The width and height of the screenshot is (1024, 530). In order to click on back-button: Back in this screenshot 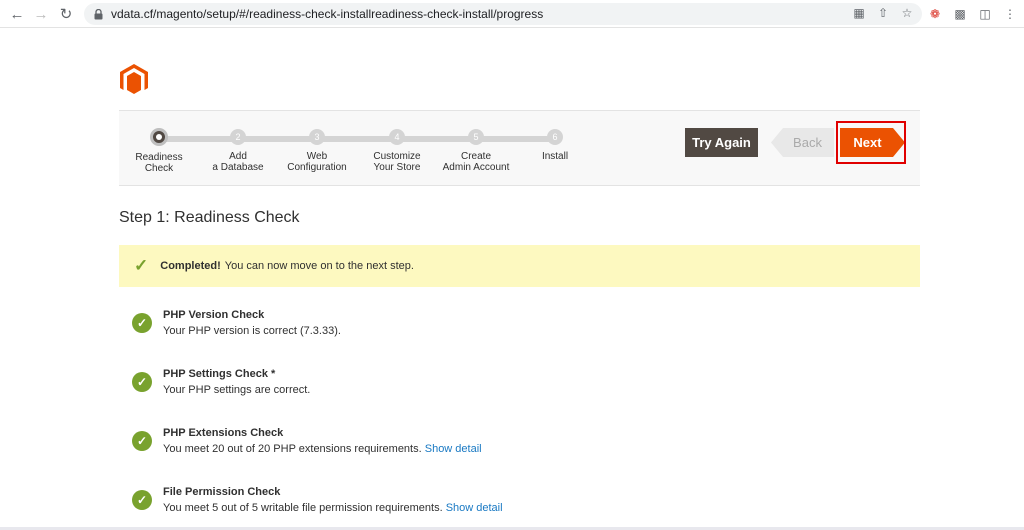, I will do `click(802, 142)`.